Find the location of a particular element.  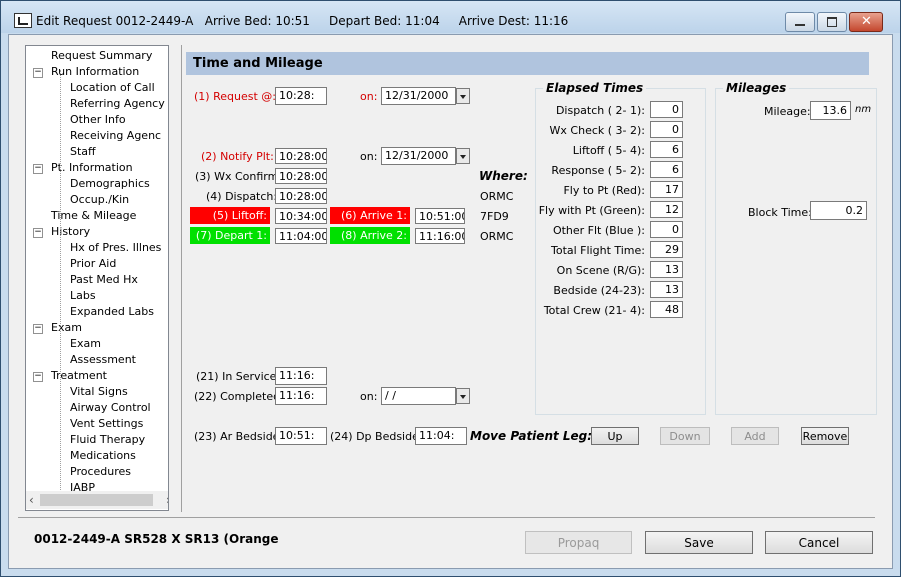

close-icon: ✕ is located at coordinates (866, 21).